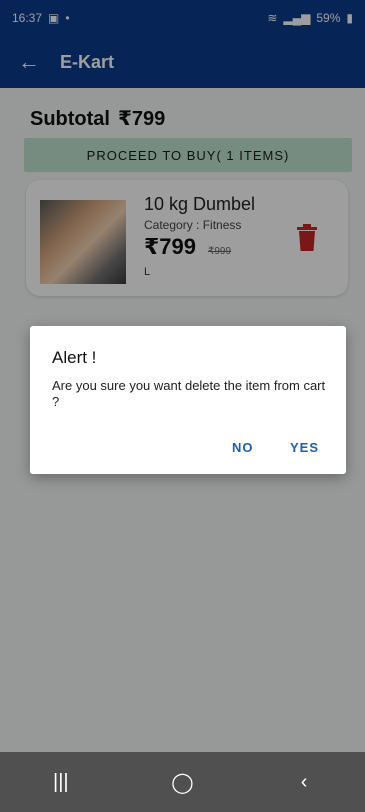 The height and width of the screenshot is (812, 365). I want to click on home-icon: ◯, so click(182, 782).